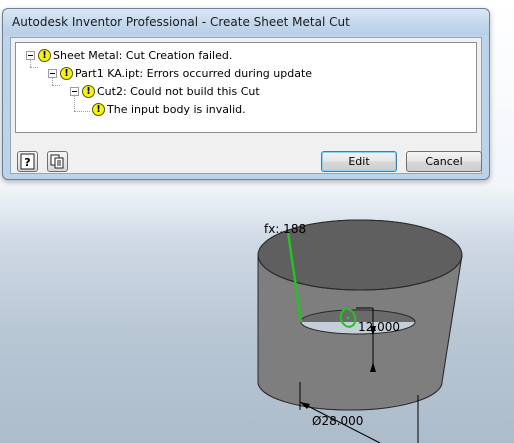  Describe the element at coordinates (348, 318) in the screenshot. I see `circle-center-point` at that location.